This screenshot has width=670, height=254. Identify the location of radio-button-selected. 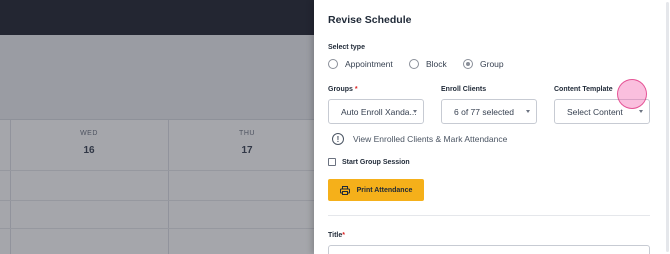
(468, 64).